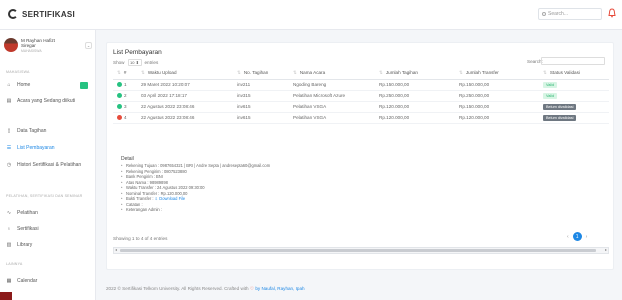 The width and height of the screenshot is (622, 300). What do you see at coordinates (332, 74) in the screenshot?
I see `column-header: ⇅ Nama Acara` at bounding box center [332, 74].